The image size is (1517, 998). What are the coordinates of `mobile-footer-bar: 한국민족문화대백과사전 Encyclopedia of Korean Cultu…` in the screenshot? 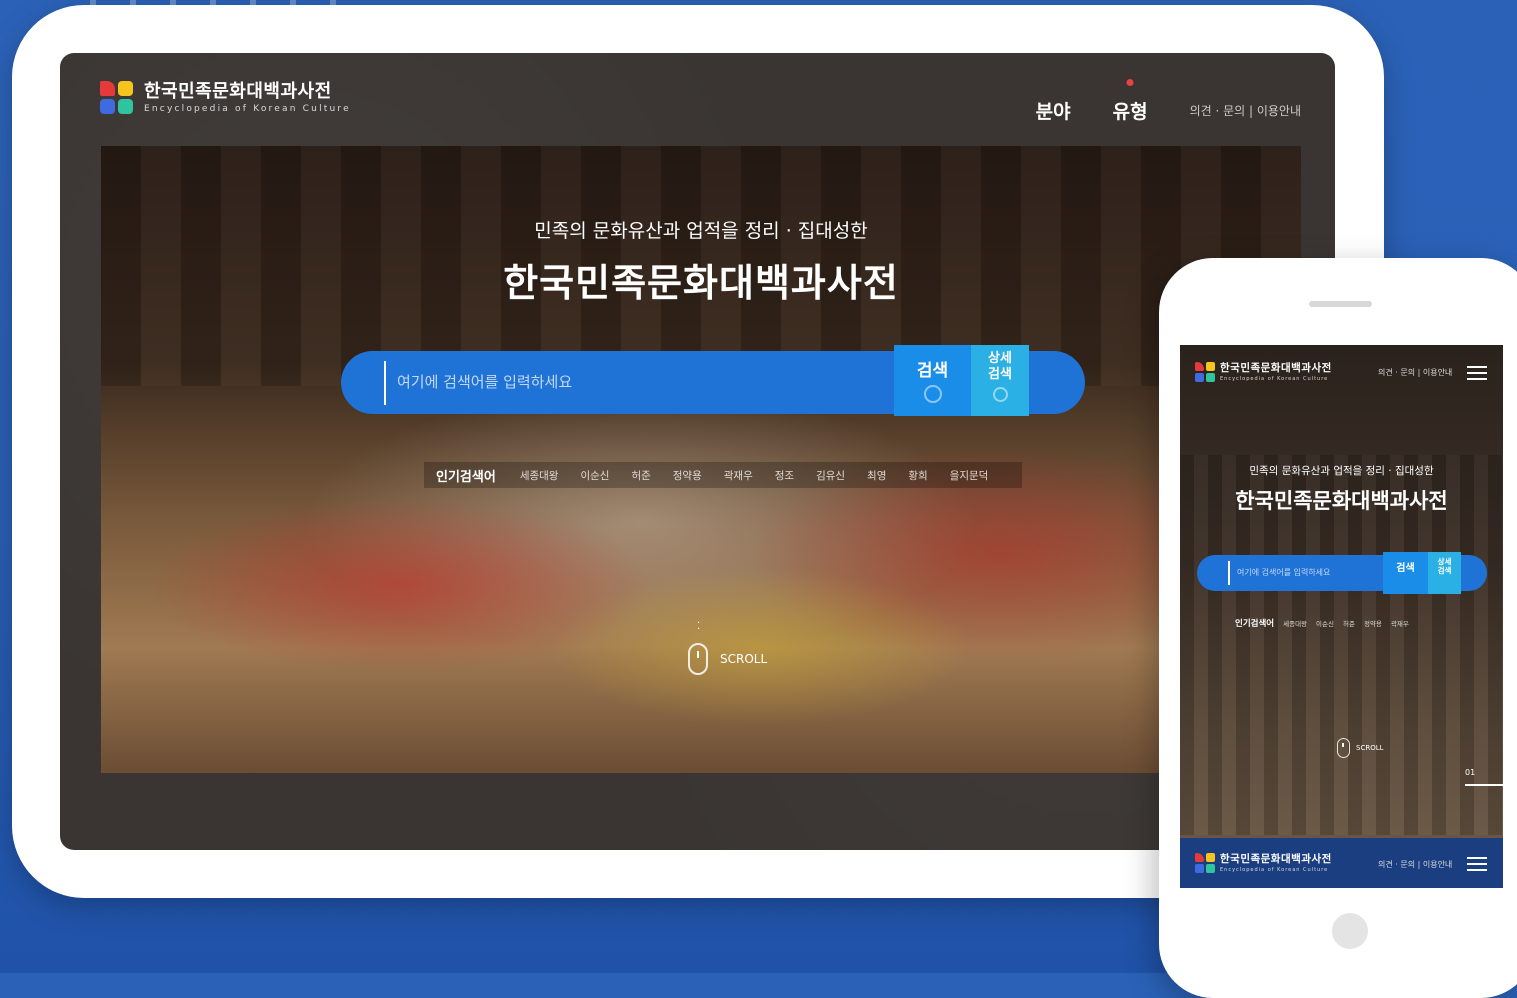 It's located at (1341, 863).